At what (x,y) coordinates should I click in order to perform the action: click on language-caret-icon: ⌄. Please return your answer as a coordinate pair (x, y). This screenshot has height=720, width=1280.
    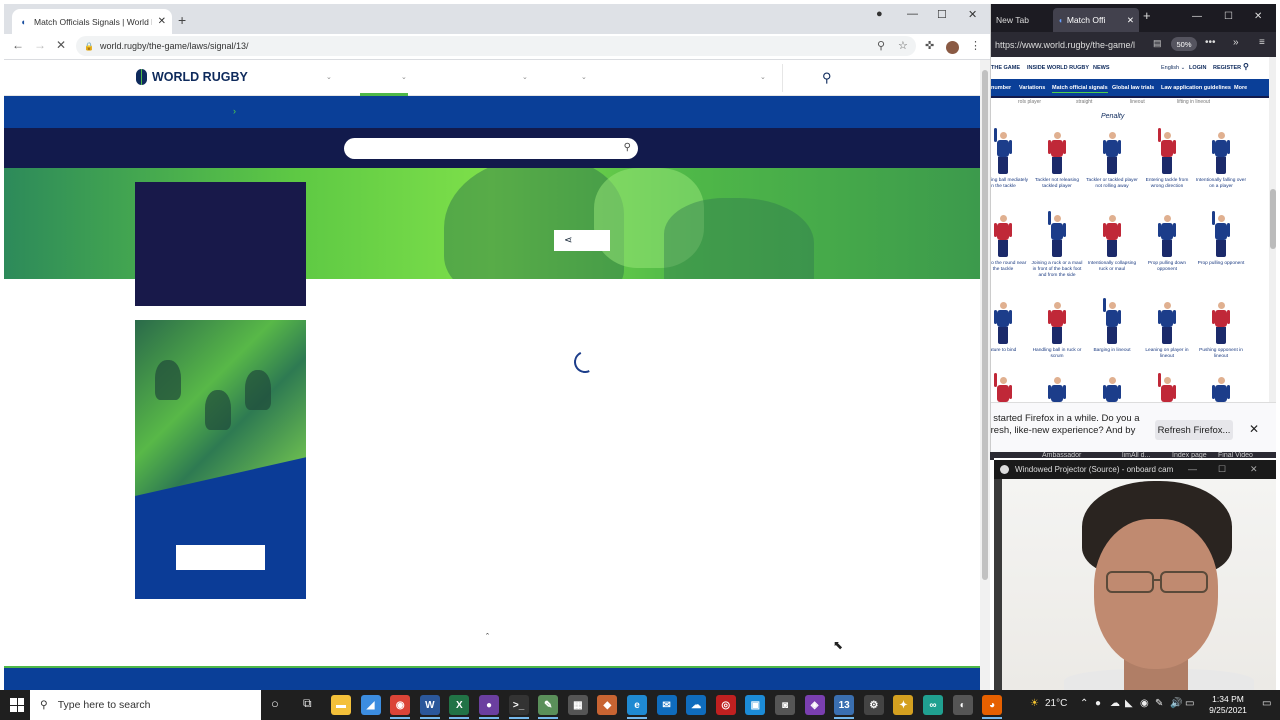
    Looking at the image, I should click on (763, 77).